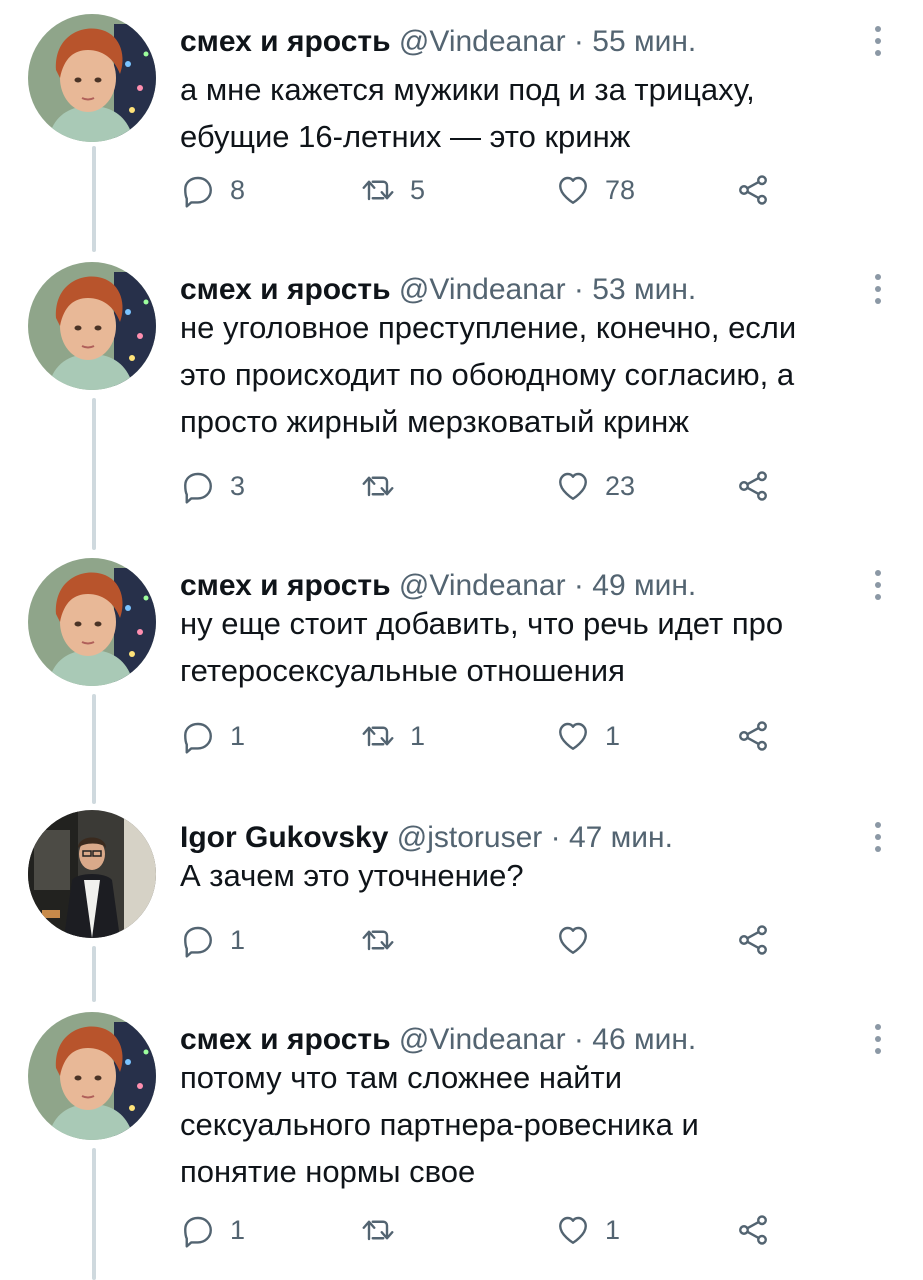 The height and width of the screenshot is (1280, 923). Describe the element at coordinates (595, 190) in the screenshot. I see `like-button: 78` at that location.